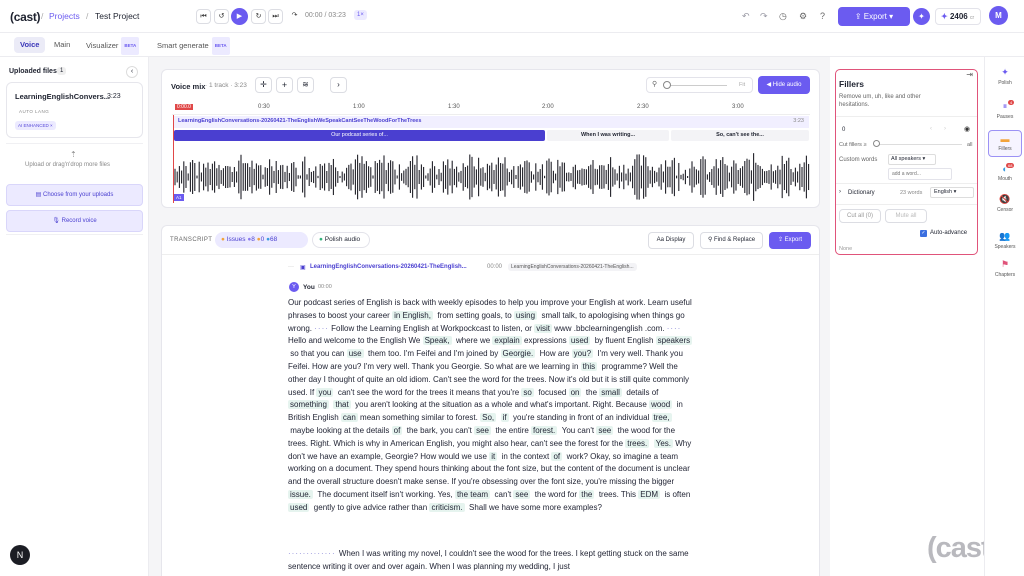  Describe the element at coordinates (738, 107) in the screenshot. I see `time-mark: 3:00` at that location.